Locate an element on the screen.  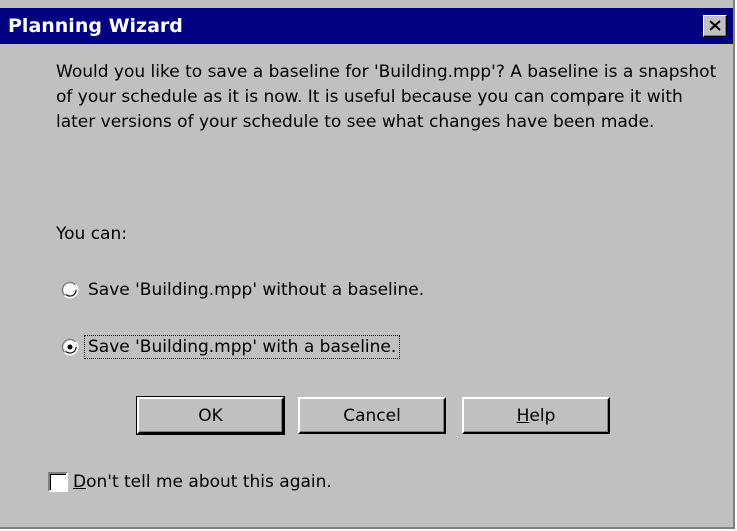
title-bar: Planning Wizard is located at coordinates (366, 26).